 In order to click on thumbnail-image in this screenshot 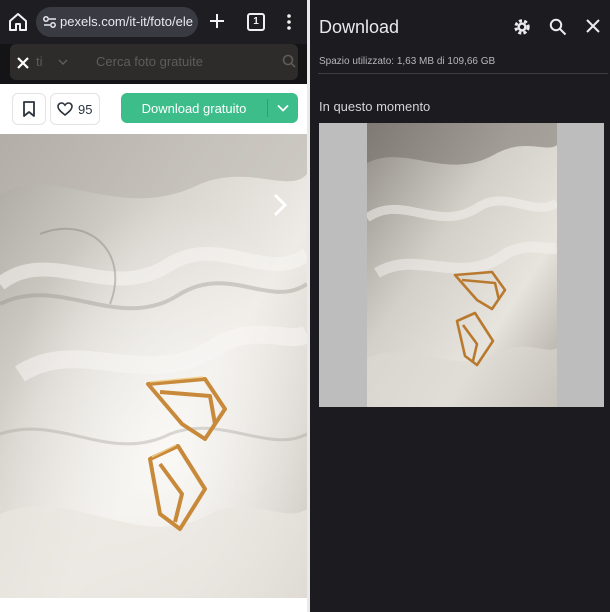, I will do `click(462, 265)`.